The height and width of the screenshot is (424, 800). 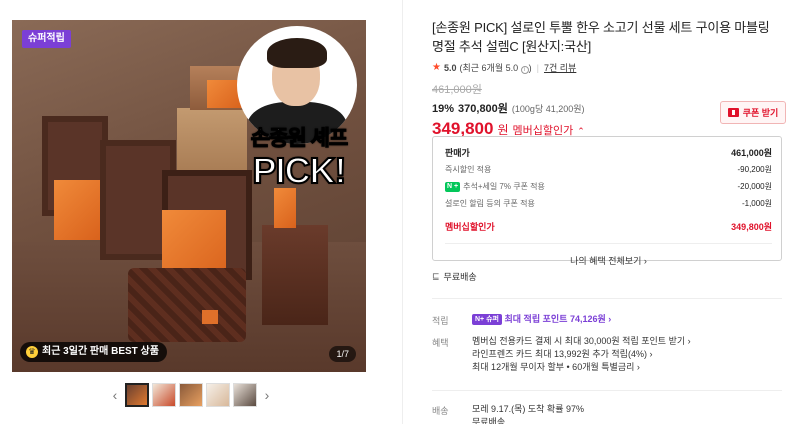 What do you see at coordinates (755, 169) in the screenshot?
I see `discount-line-value: -90,200원` at bounding box center [755, 169].